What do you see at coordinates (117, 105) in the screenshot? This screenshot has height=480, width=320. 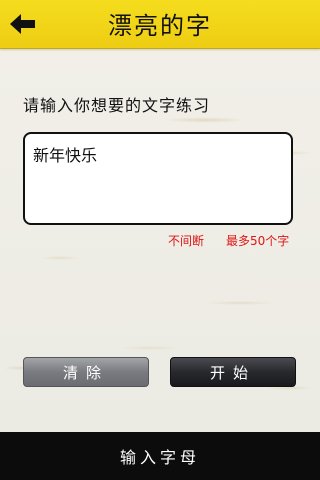 I see `input-prompt: 请输入你想要的文字练习` at bounding box center [117, 105].